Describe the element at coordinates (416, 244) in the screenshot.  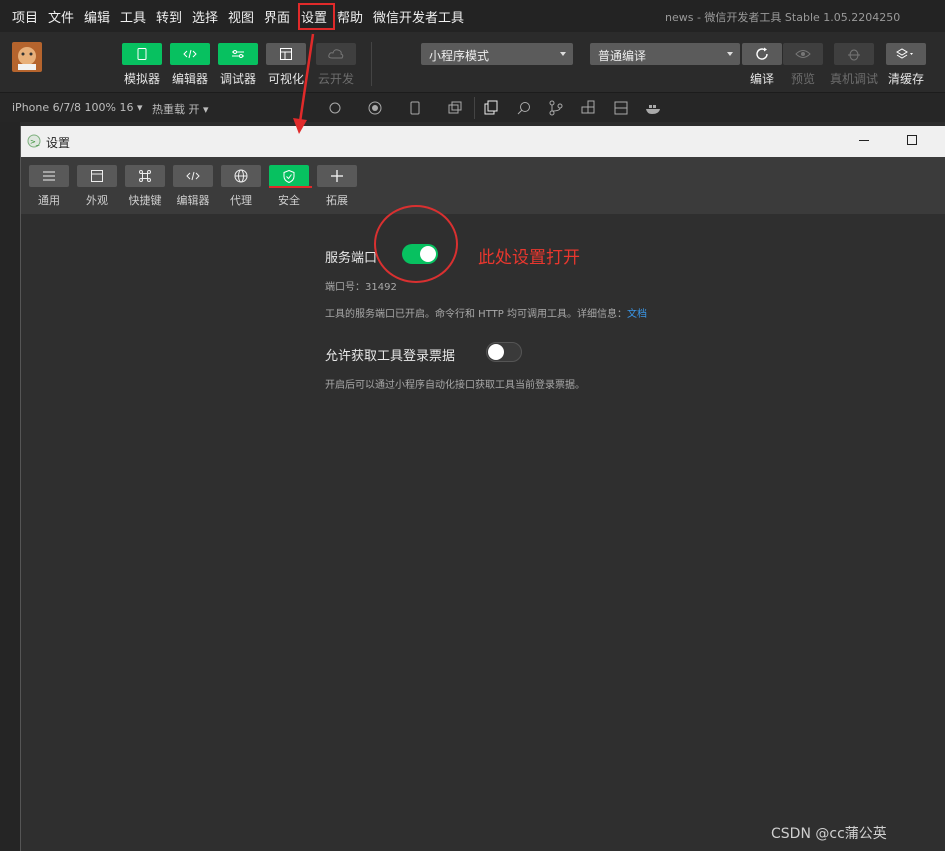
I see `toggle-highlight-circle` at that location.